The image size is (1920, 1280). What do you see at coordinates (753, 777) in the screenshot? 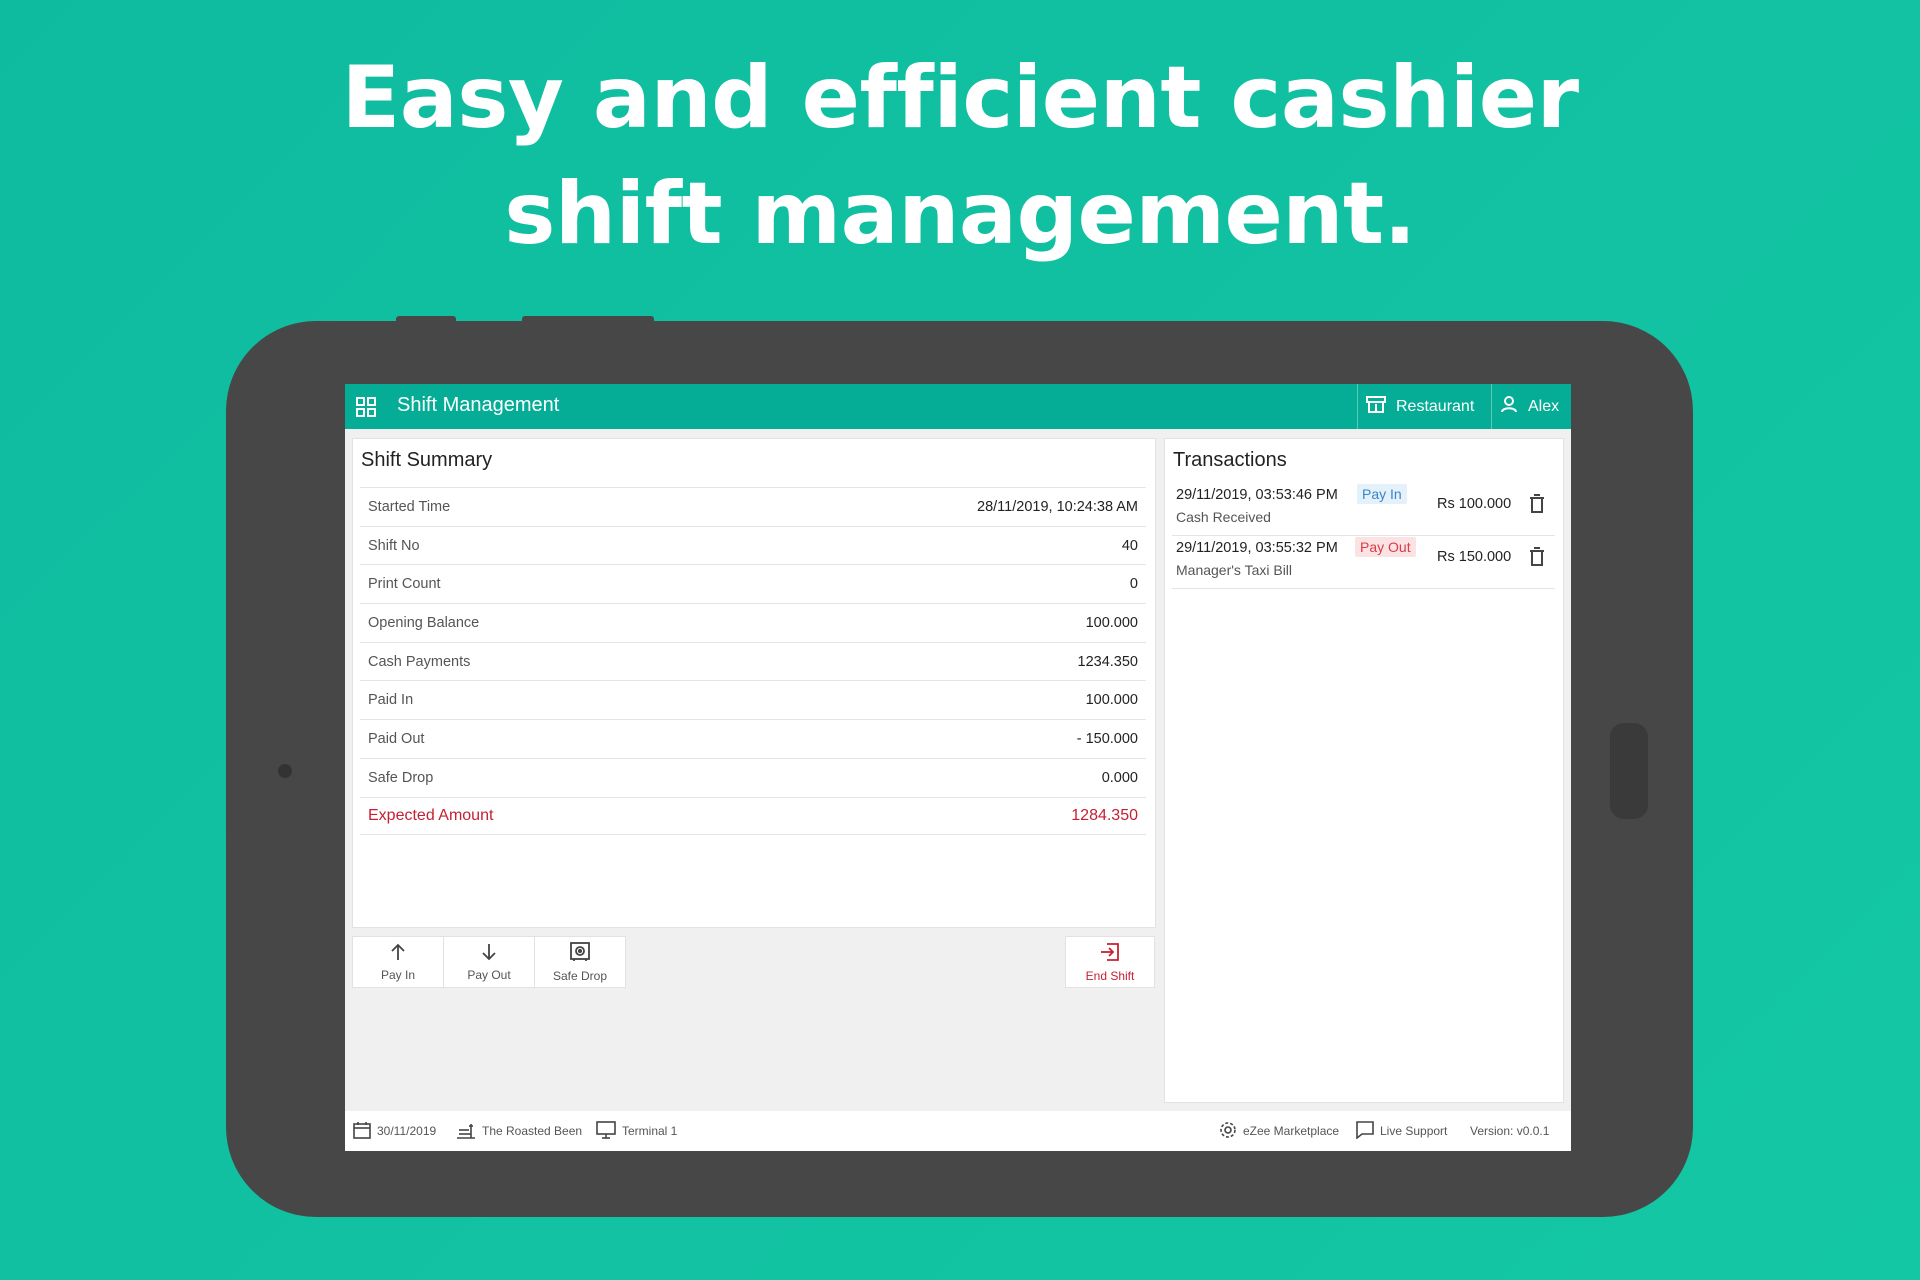
I see `summary-row: Safe Drop 0.000` at bounding box center [753, 777].